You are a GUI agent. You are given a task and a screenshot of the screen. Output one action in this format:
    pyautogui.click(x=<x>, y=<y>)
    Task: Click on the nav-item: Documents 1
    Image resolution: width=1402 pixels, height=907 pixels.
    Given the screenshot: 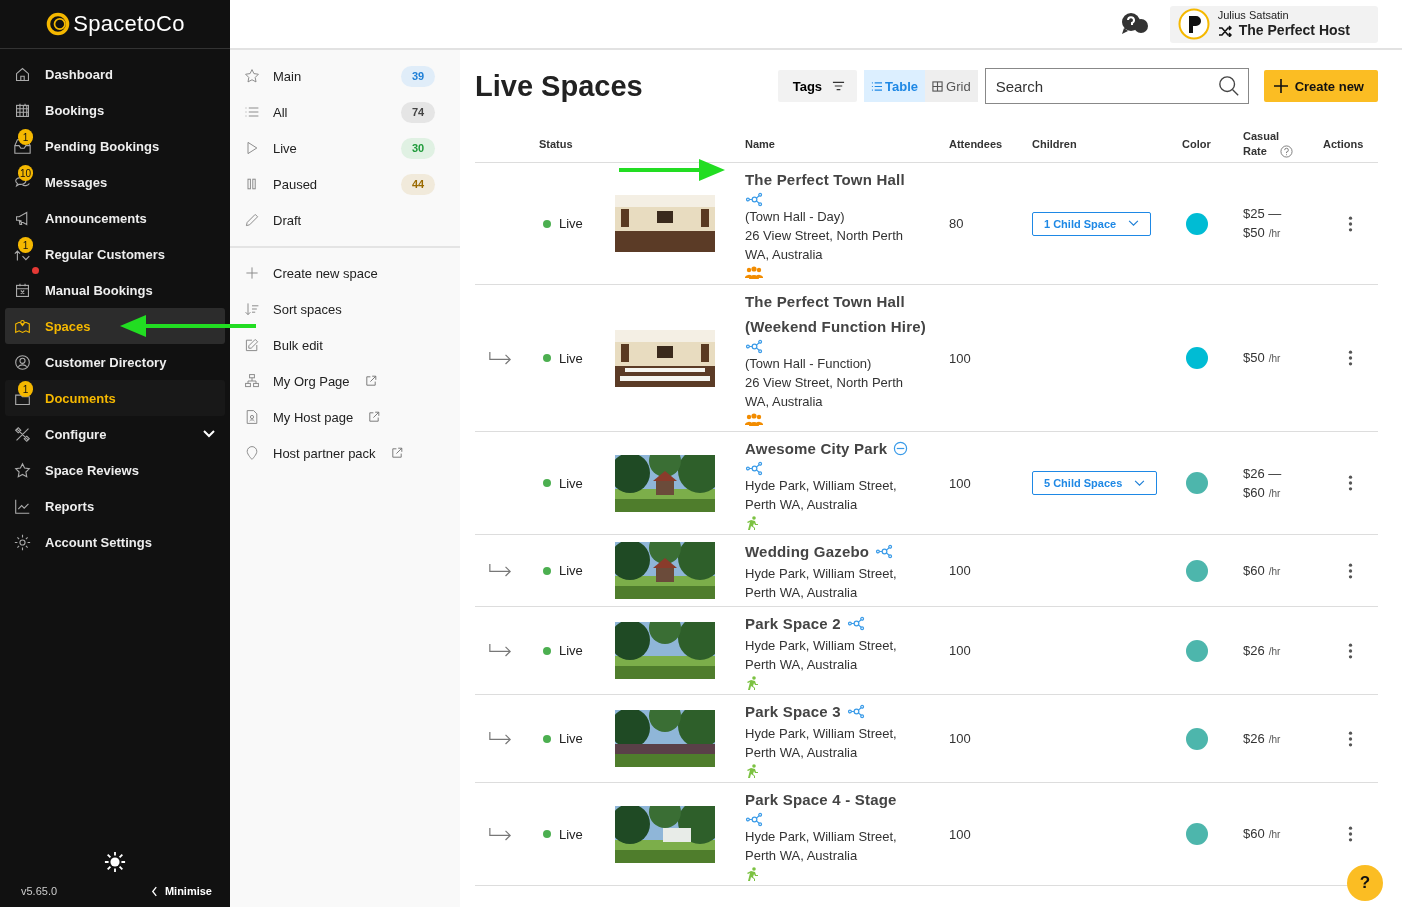 What is the action you would take?
    pyautogui.click(x=115, y=398)
    